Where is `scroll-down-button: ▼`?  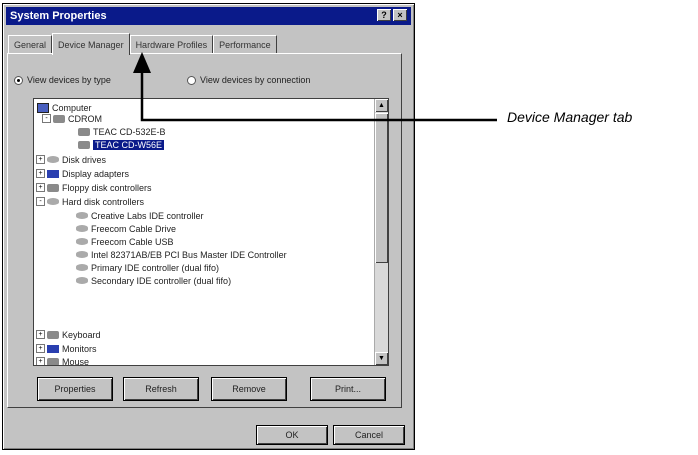 scroll-down-button: ▼ is located at coordinates (381, 358).